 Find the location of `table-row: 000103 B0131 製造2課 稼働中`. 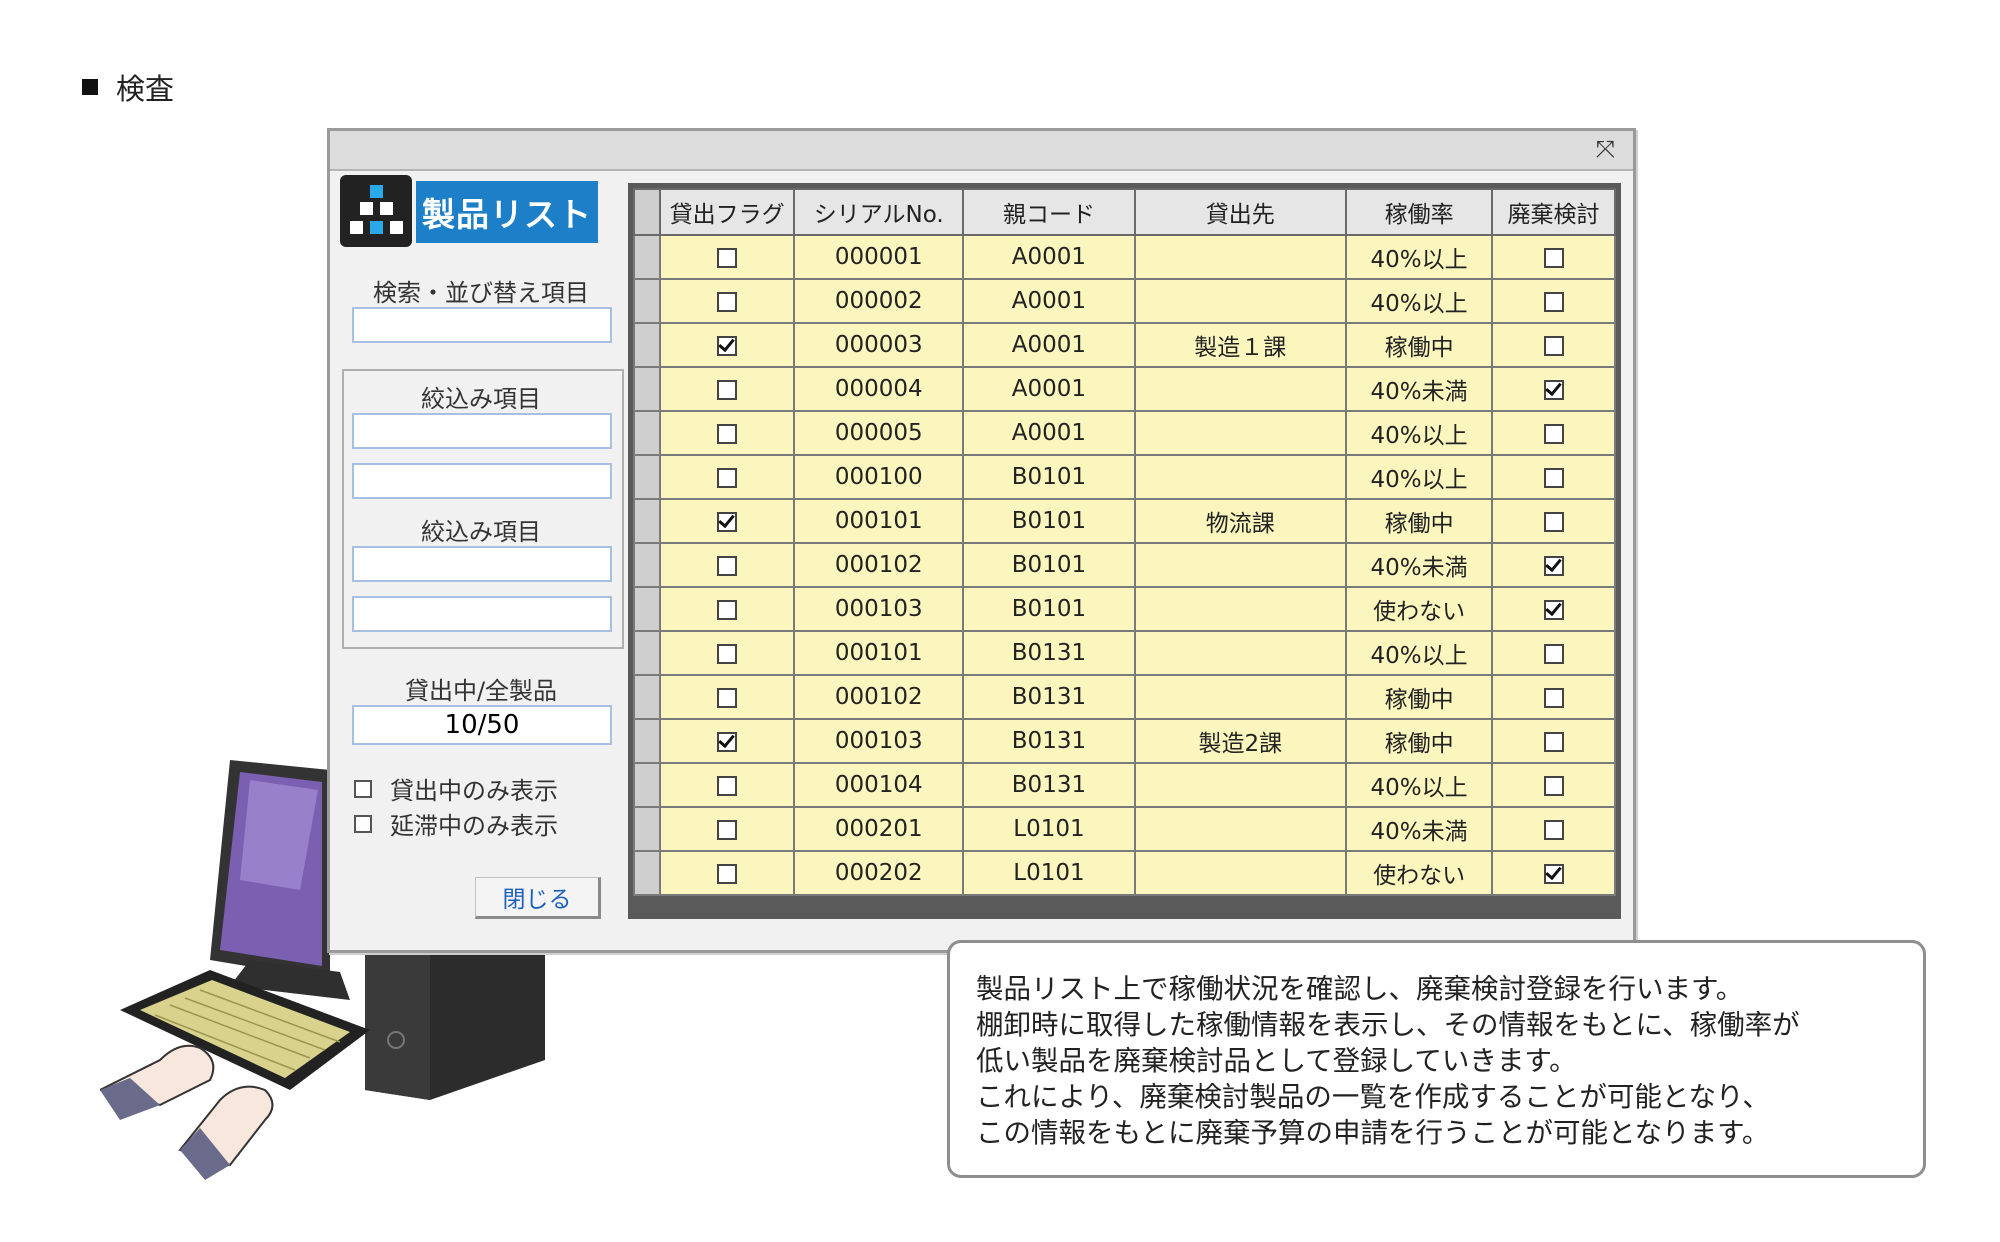

table-row: 000103 B0131 製造2課 稼働中 is located at coordinates (1124, 741).